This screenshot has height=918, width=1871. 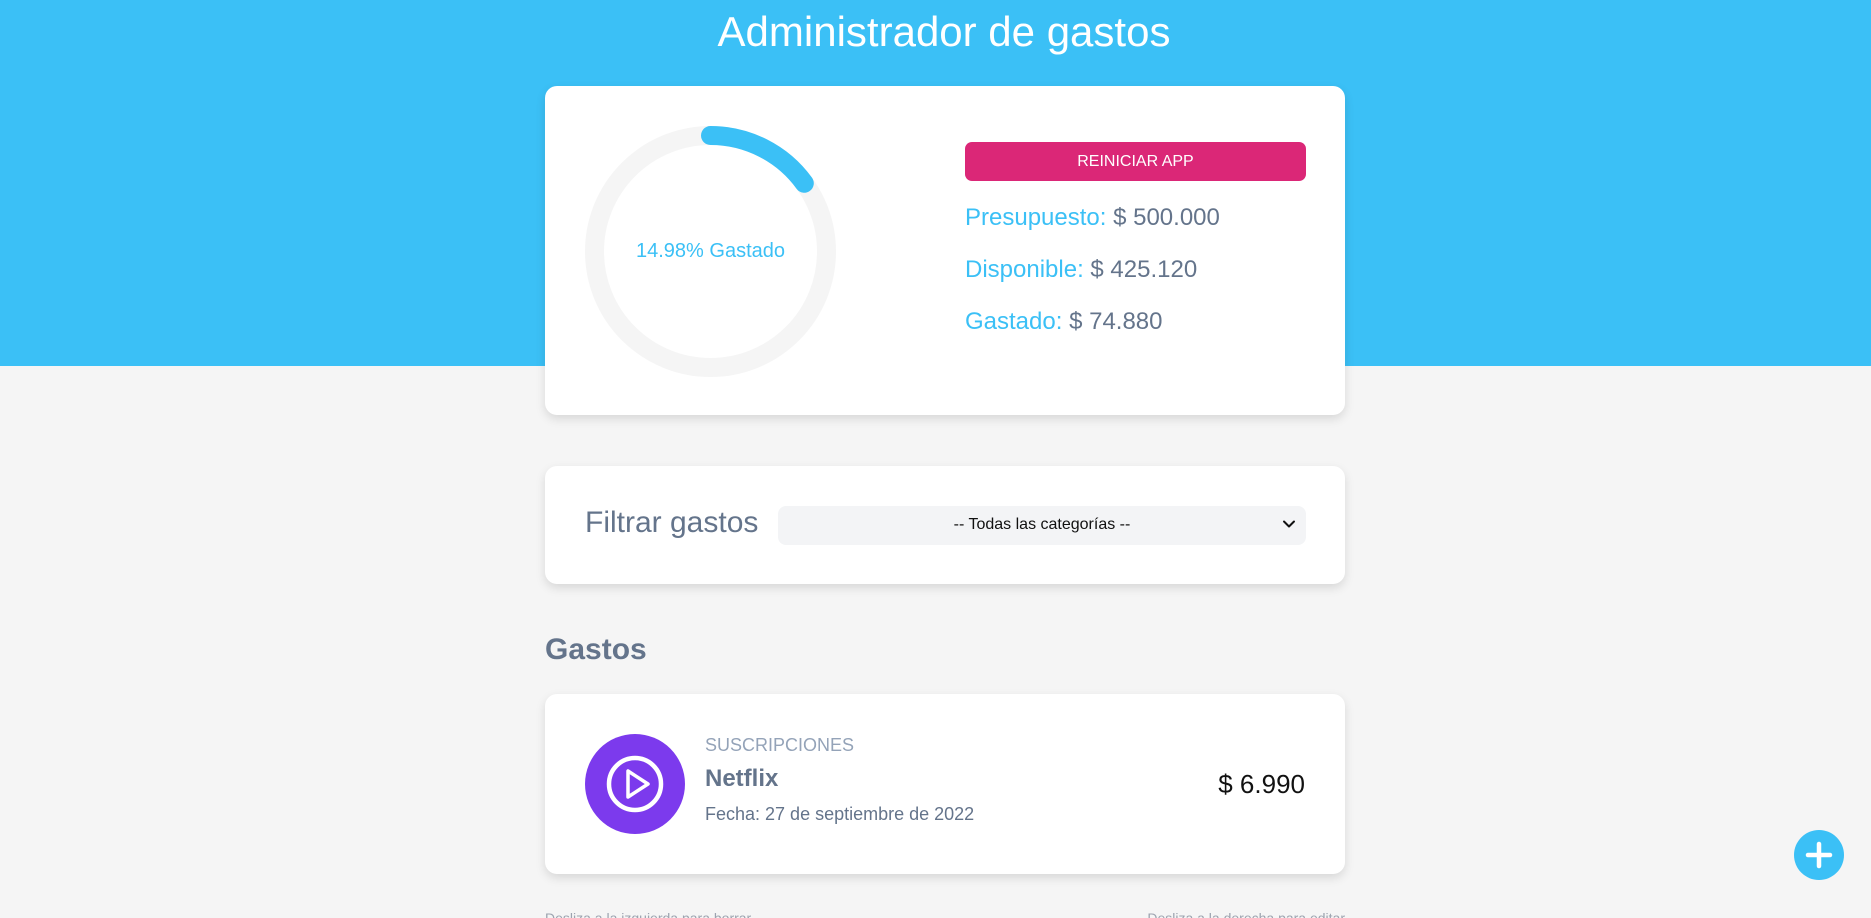 I want to click on category-filter-value: -- Todas las categorías --, so click(x=1042, y=524).